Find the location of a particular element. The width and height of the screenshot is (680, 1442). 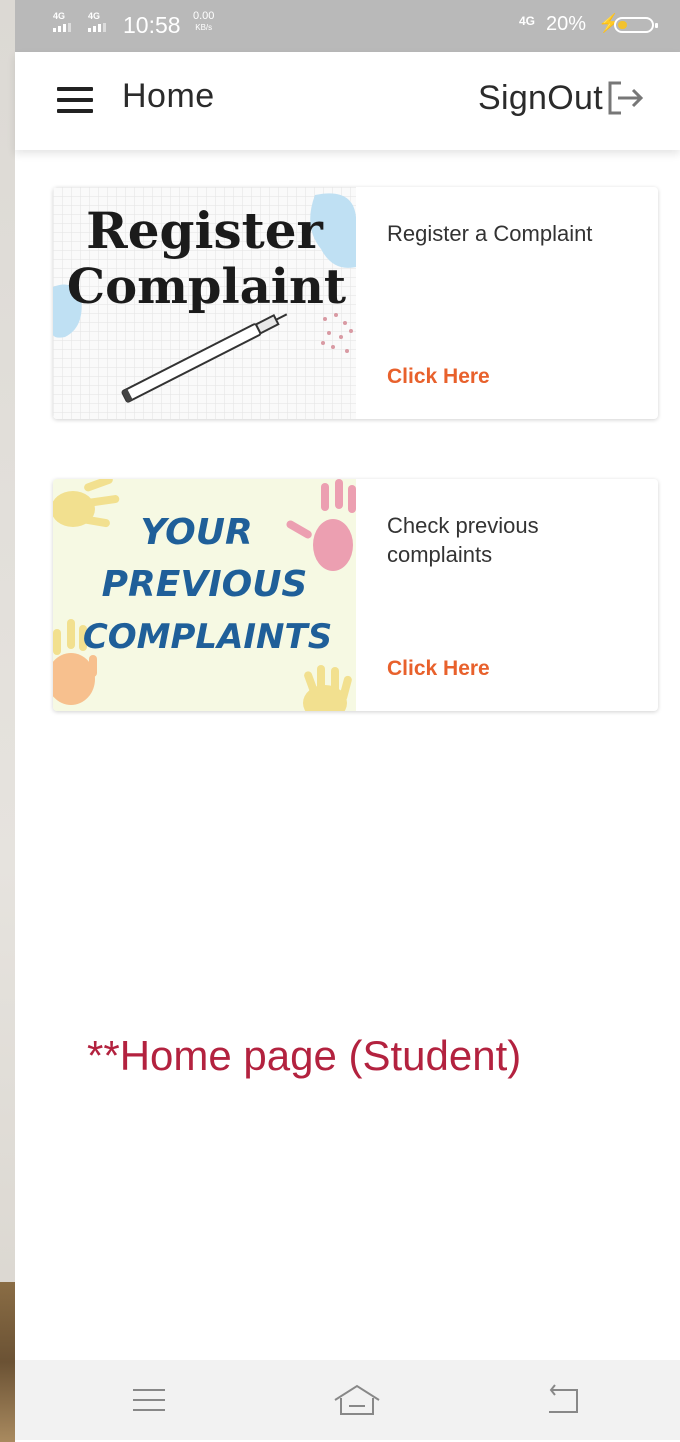

speed-value: 0.00 is located at coordinates (204, 16).